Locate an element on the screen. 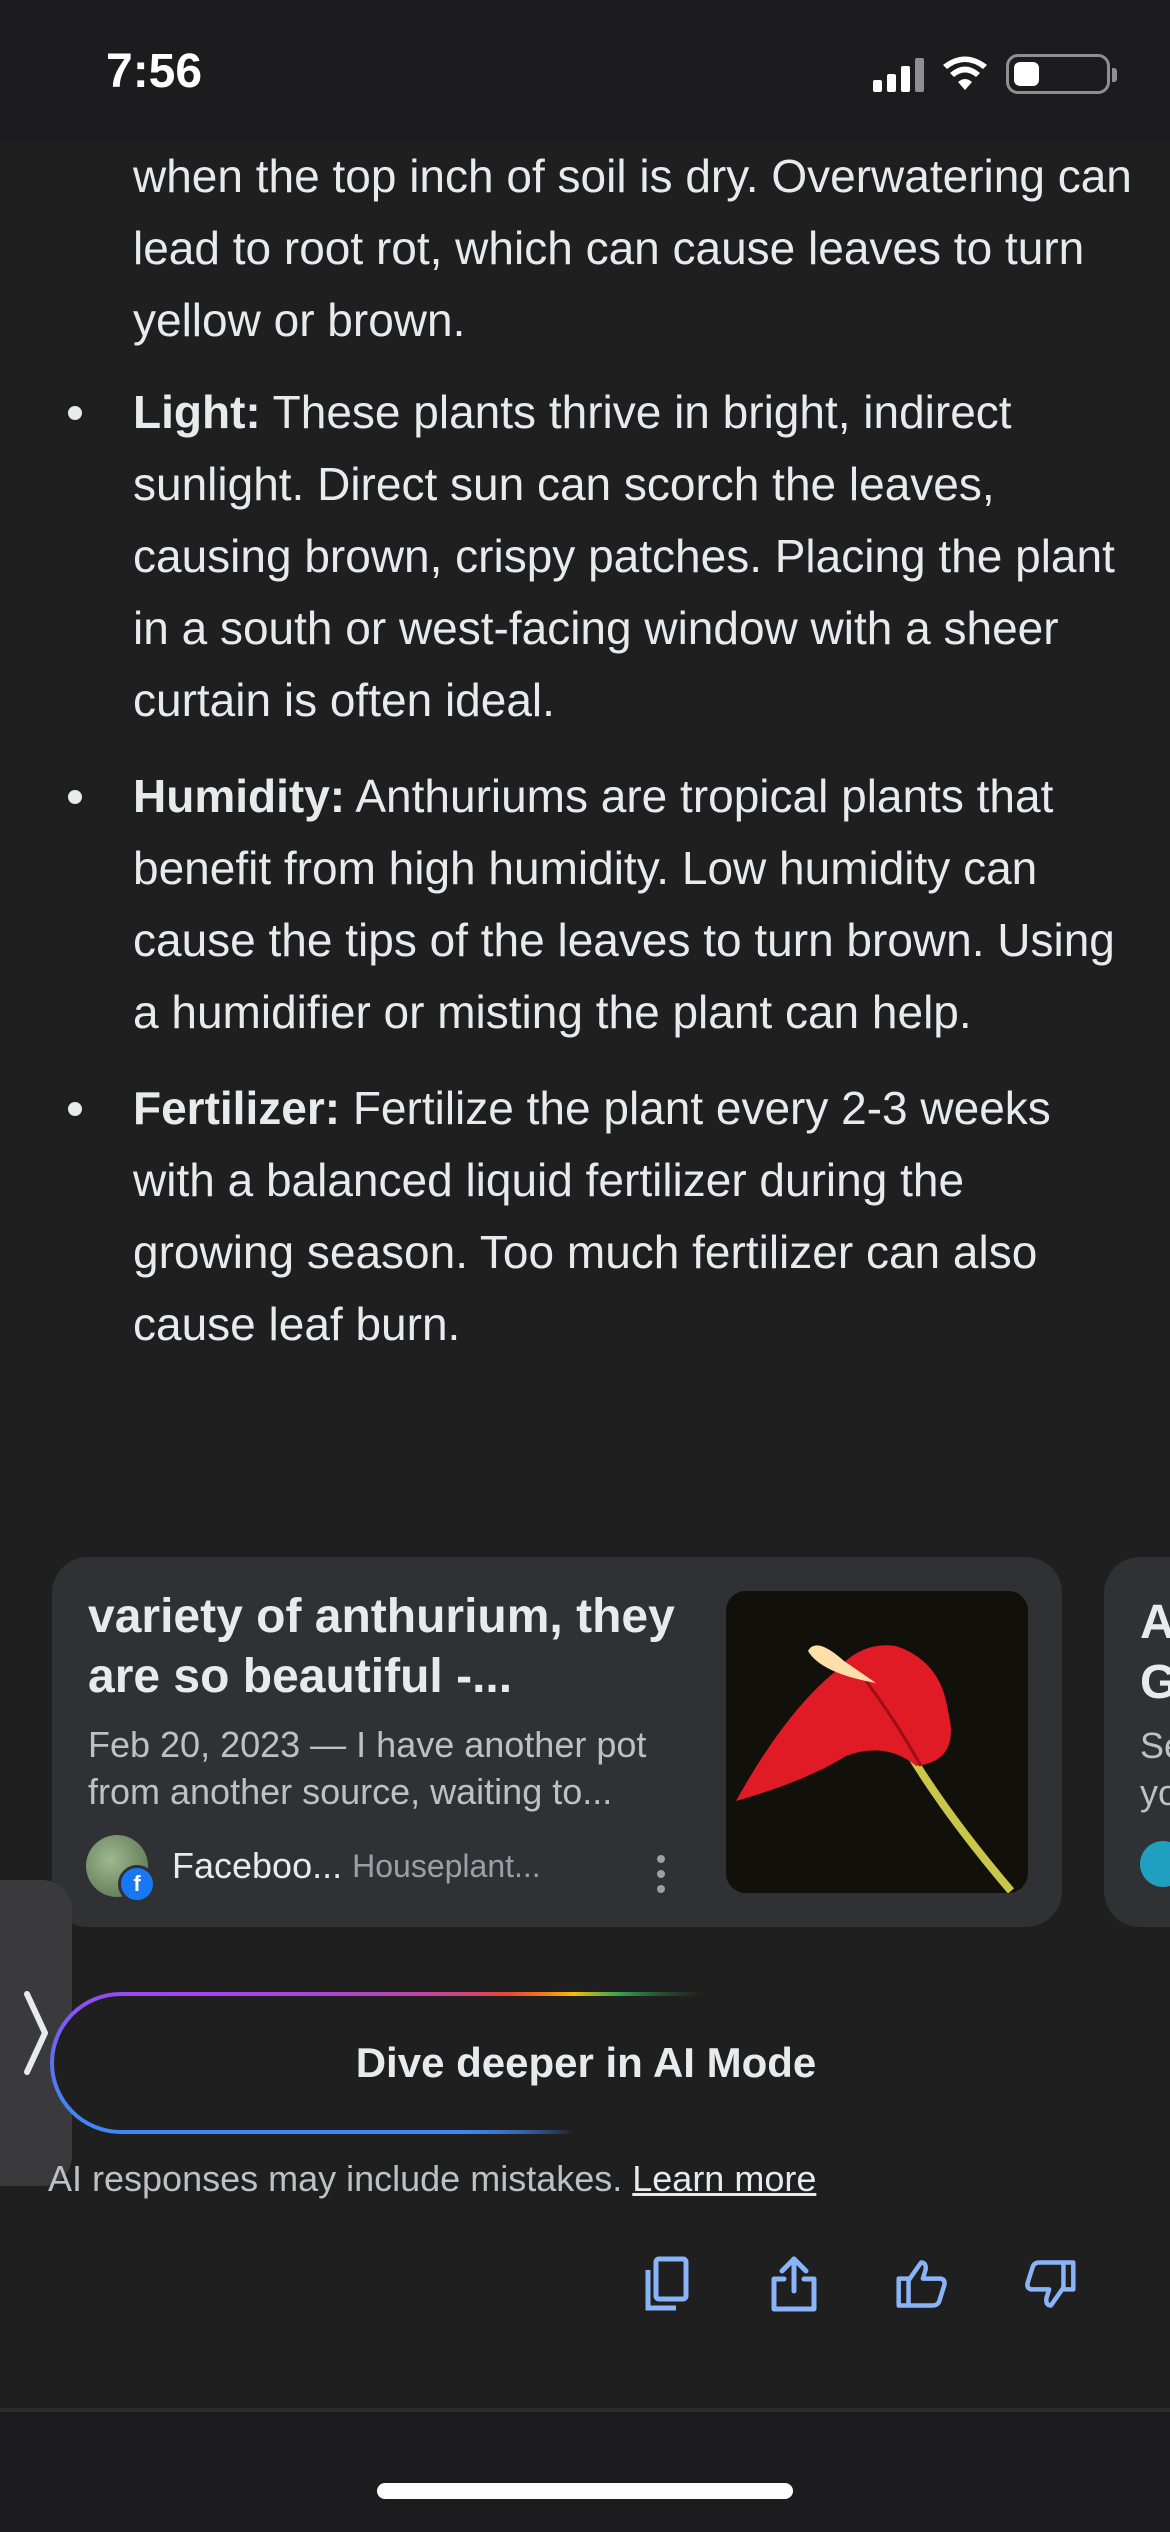  wifi-icon is located at coordinates (965, 73).